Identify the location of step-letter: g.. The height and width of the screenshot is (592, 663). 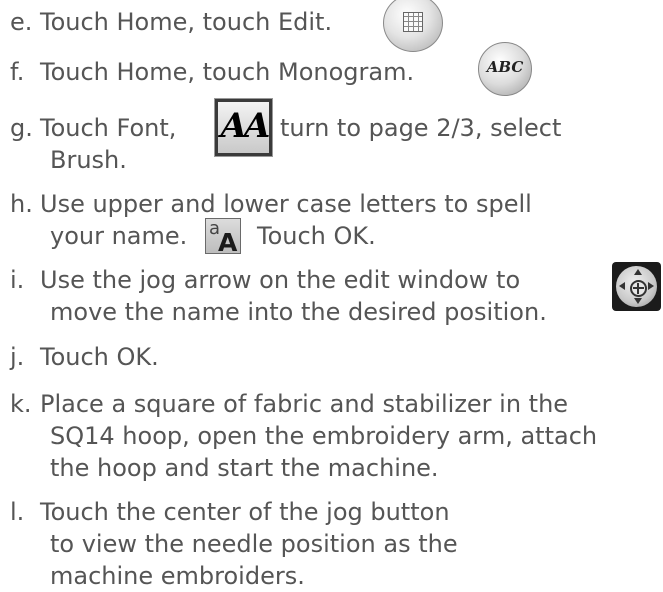
(21, 128).